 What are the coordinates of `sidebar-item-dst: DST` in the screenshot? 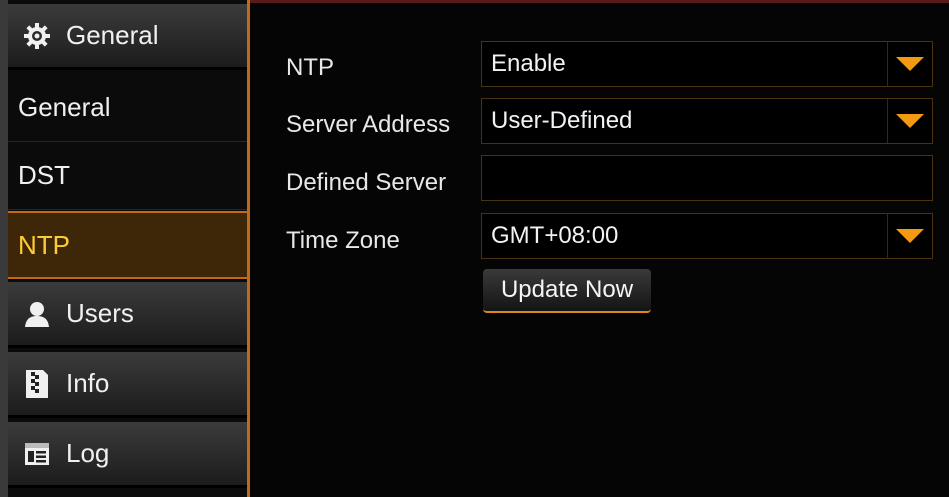 It's located at (127, 176).